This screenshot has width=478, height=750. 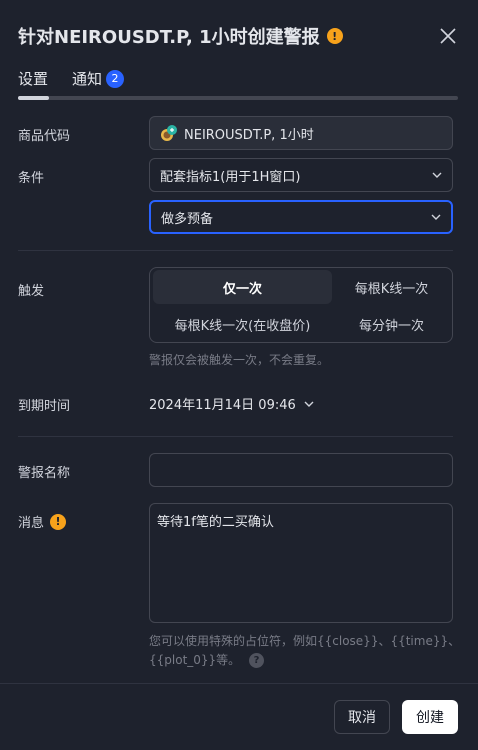 What do you see at coordinates (31, 523) in the screenshot?
I see `message-label: 消息` at bounding box center [31, 523].